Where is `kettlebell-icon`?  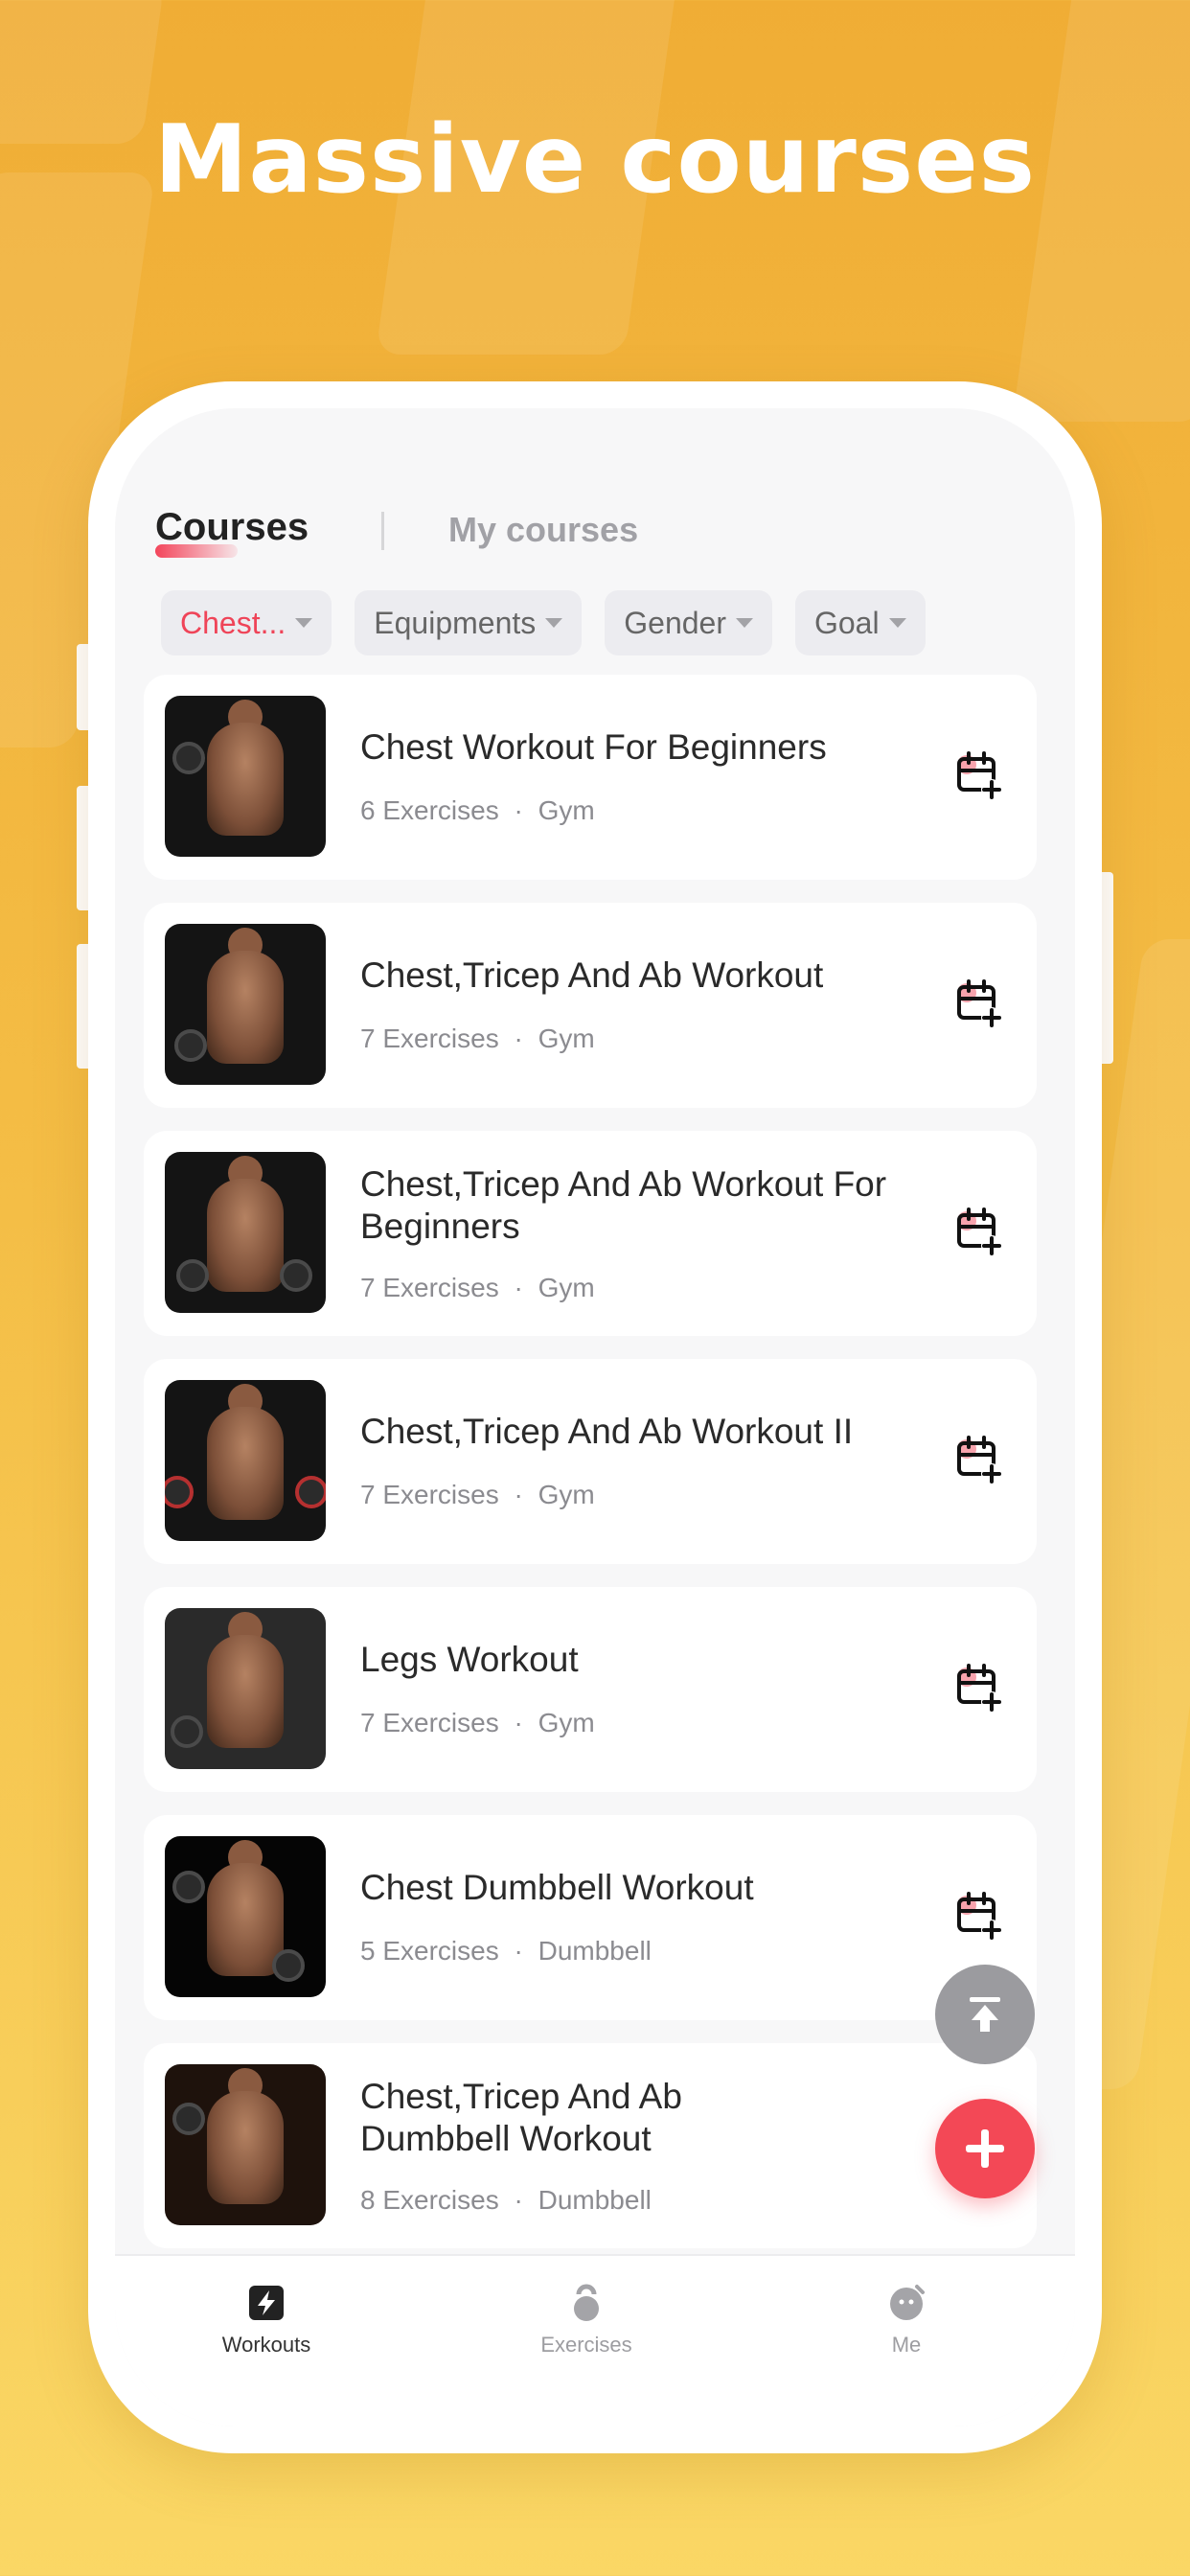 kettlebell-icon is located at coordinates (587, 2302).